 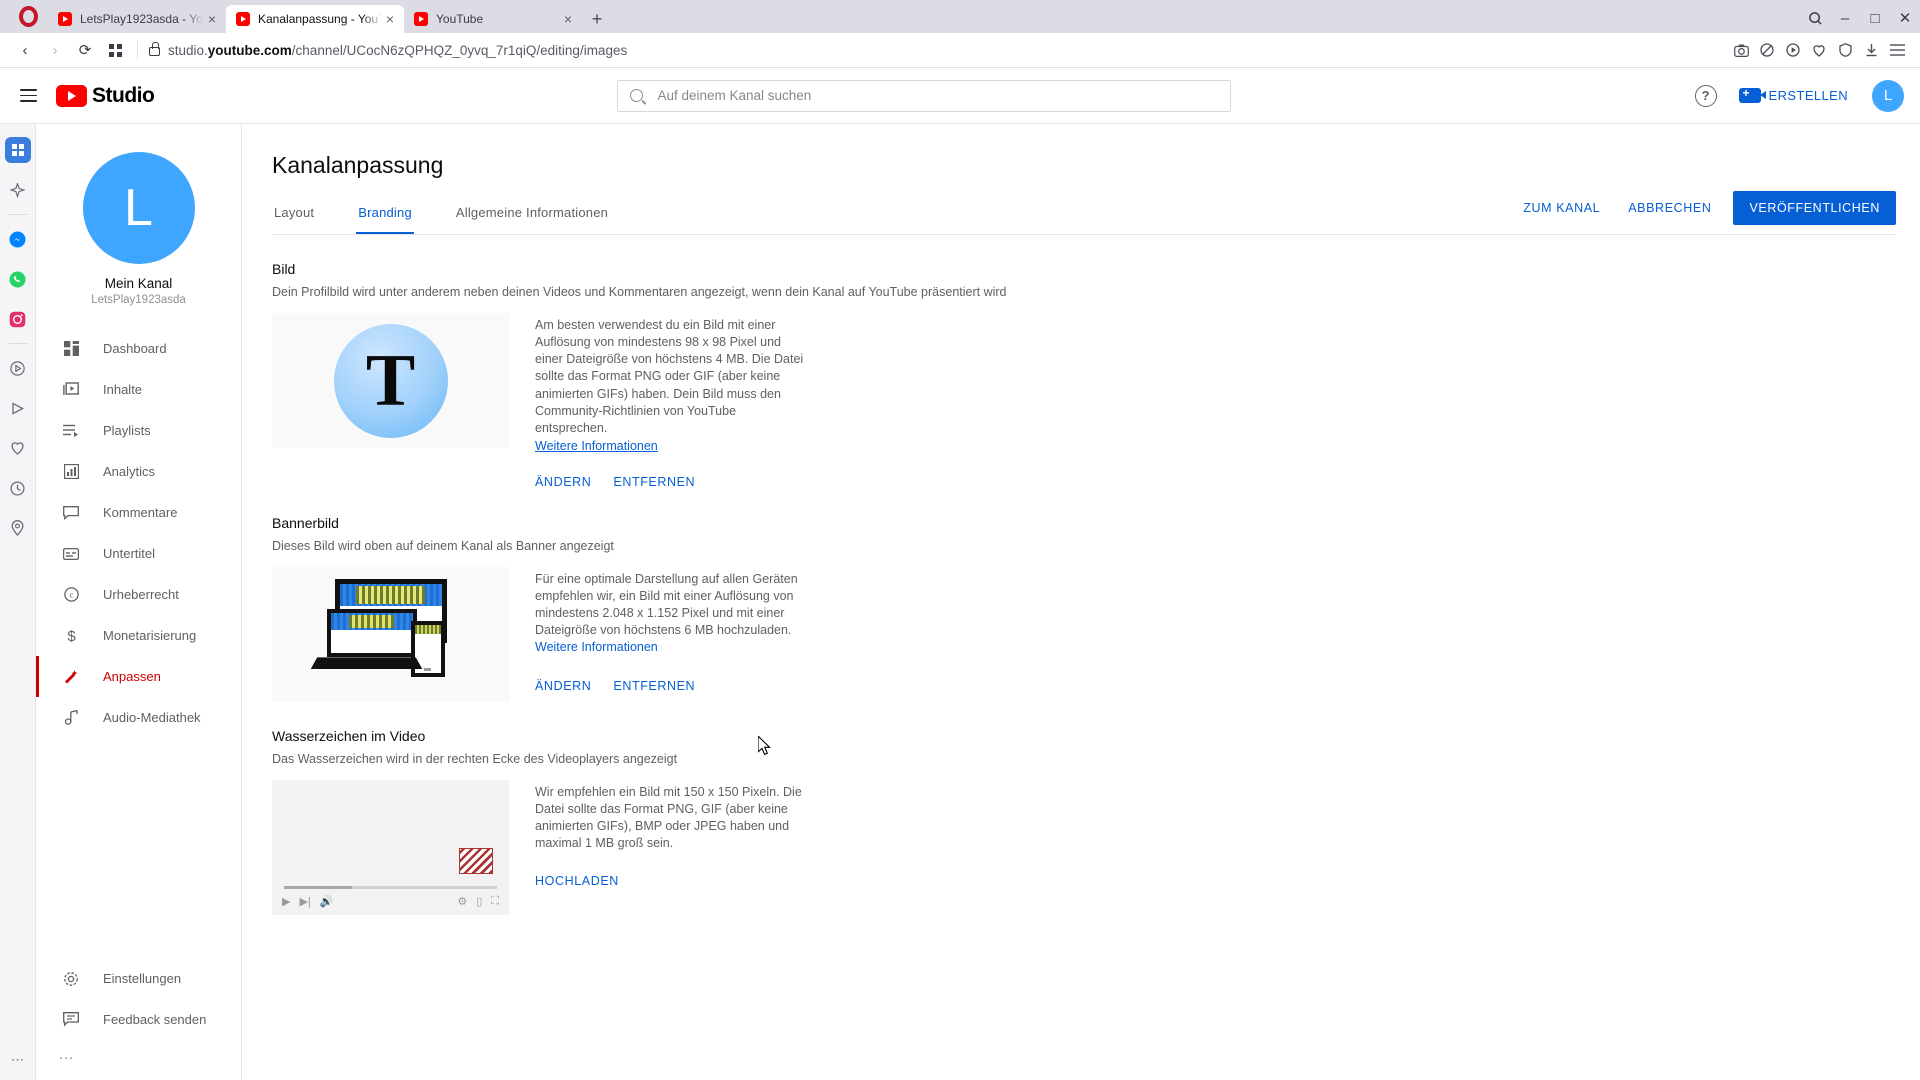 What do you see at coordinates (135, 348) in the screenshot?
I see `sidebar-item-label: Dashboard` at bounding box center [135, 348].